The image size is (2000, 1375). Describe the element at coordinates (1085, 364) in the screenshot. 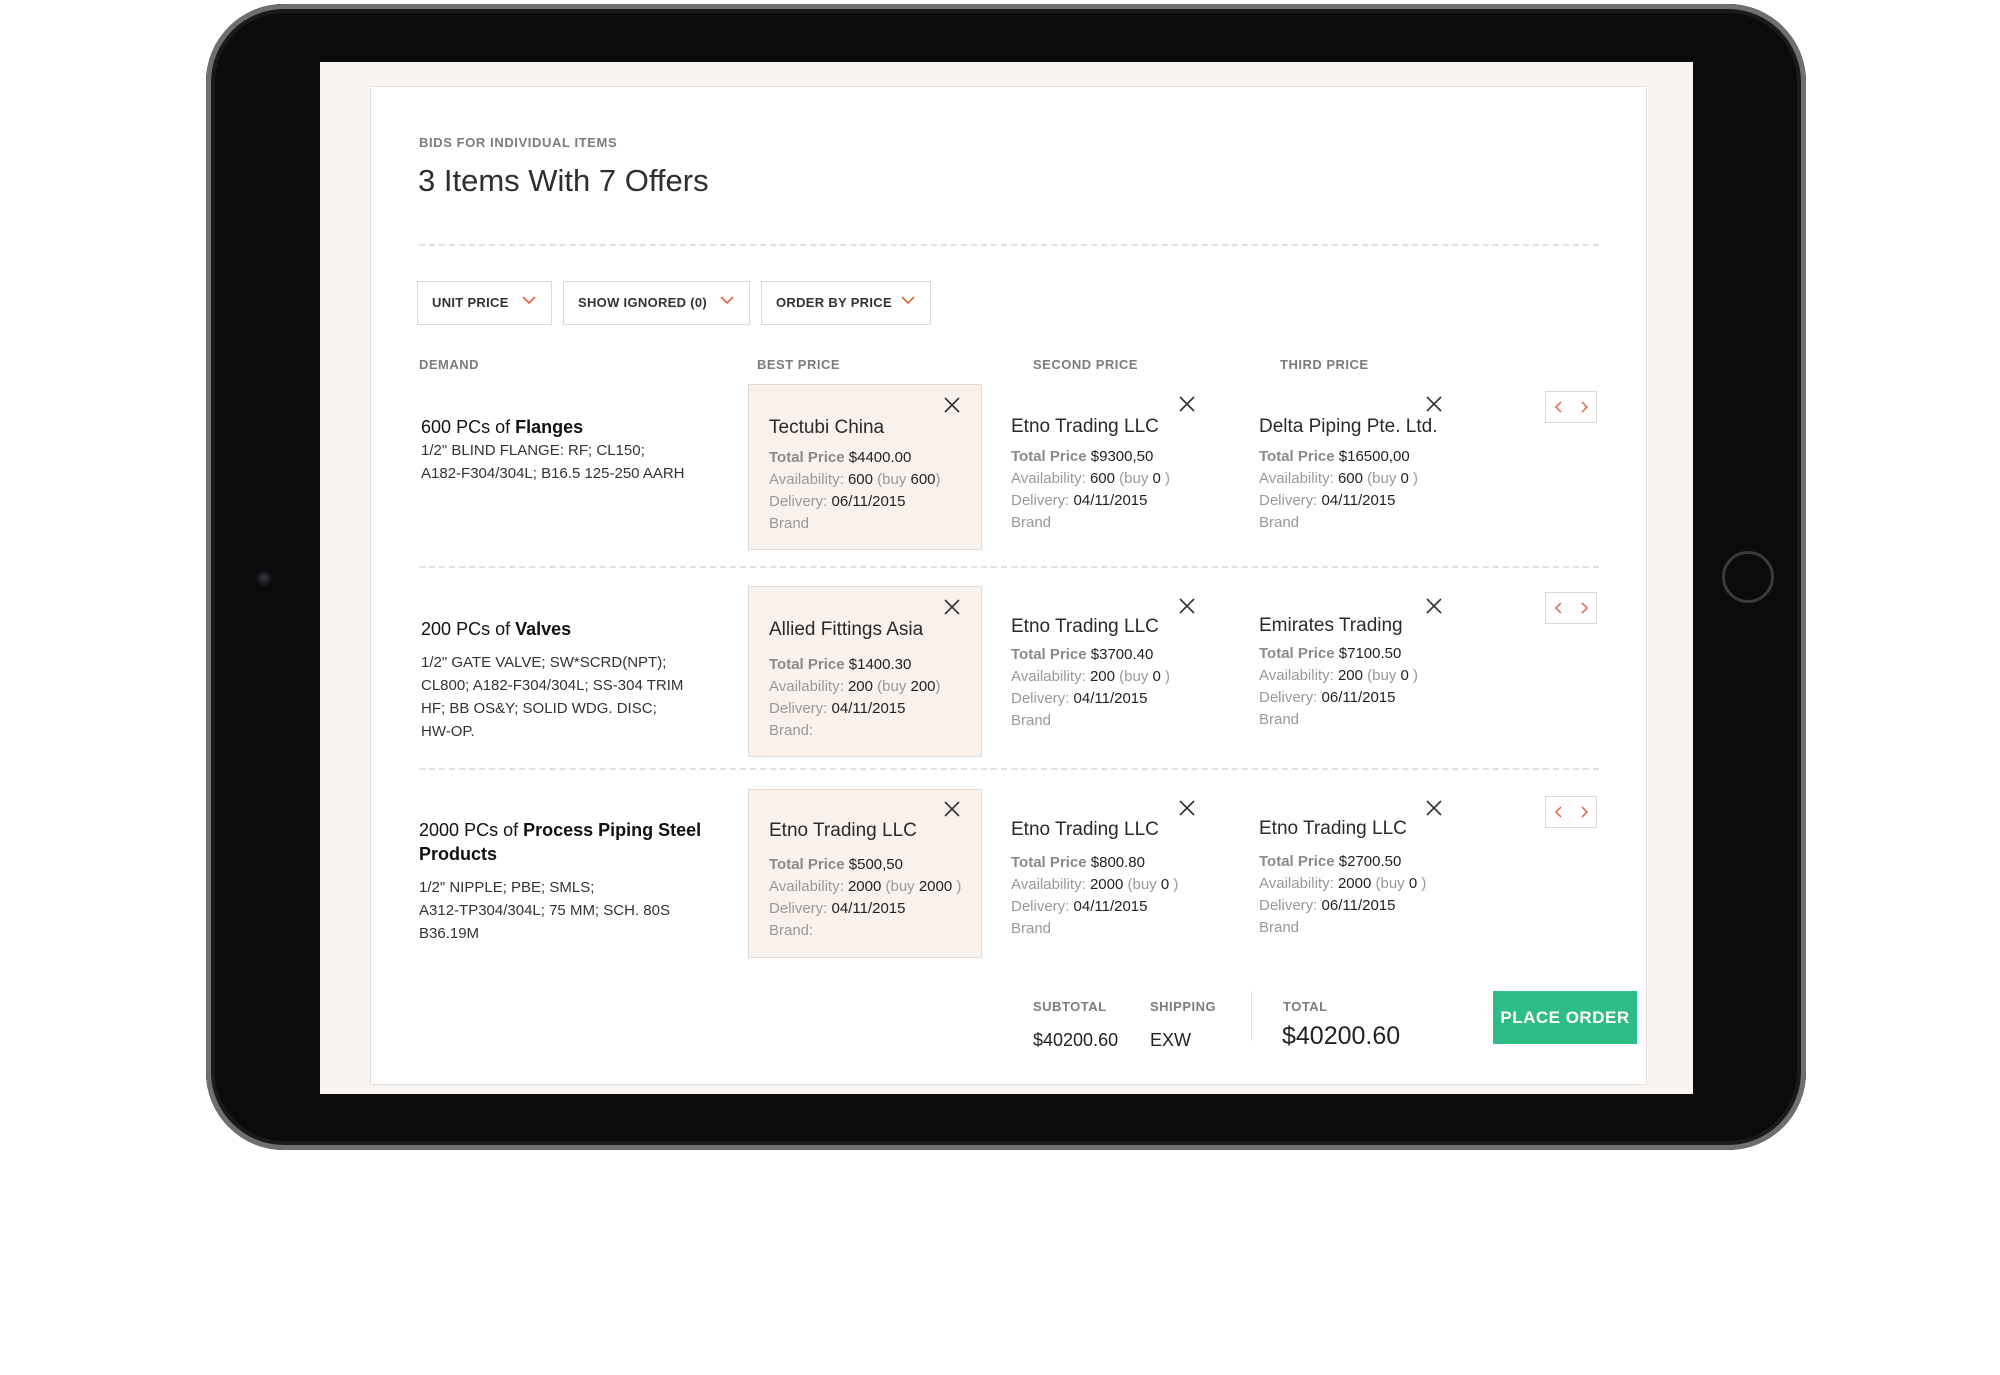

I see `column-second-price: SECOND PRICE` at that location.